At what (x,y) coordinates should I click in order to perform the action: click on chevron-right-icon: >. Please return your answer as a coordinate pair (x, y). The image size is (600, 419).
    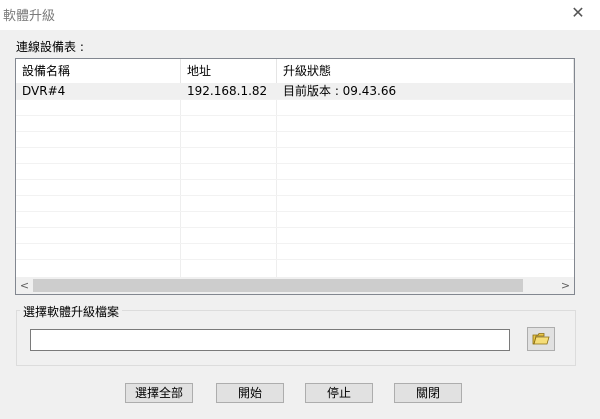
    Looking at the image, I should click on (565, 285).